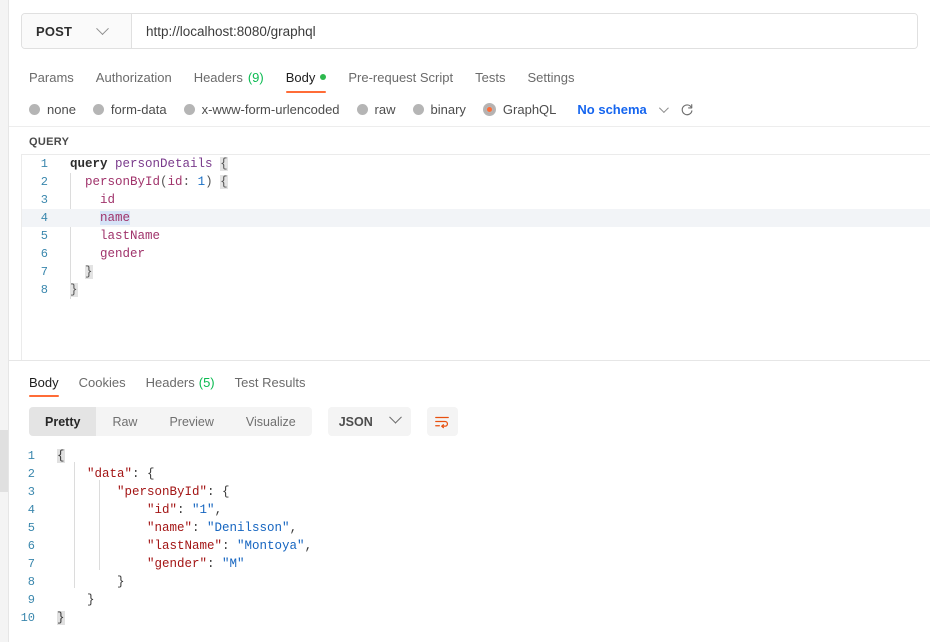 This screenshot has height=642, width=930. What do you see at coordinates (44, 290) in the screenshot?
I see `line-number: 8` at bounding box center [44, 290].